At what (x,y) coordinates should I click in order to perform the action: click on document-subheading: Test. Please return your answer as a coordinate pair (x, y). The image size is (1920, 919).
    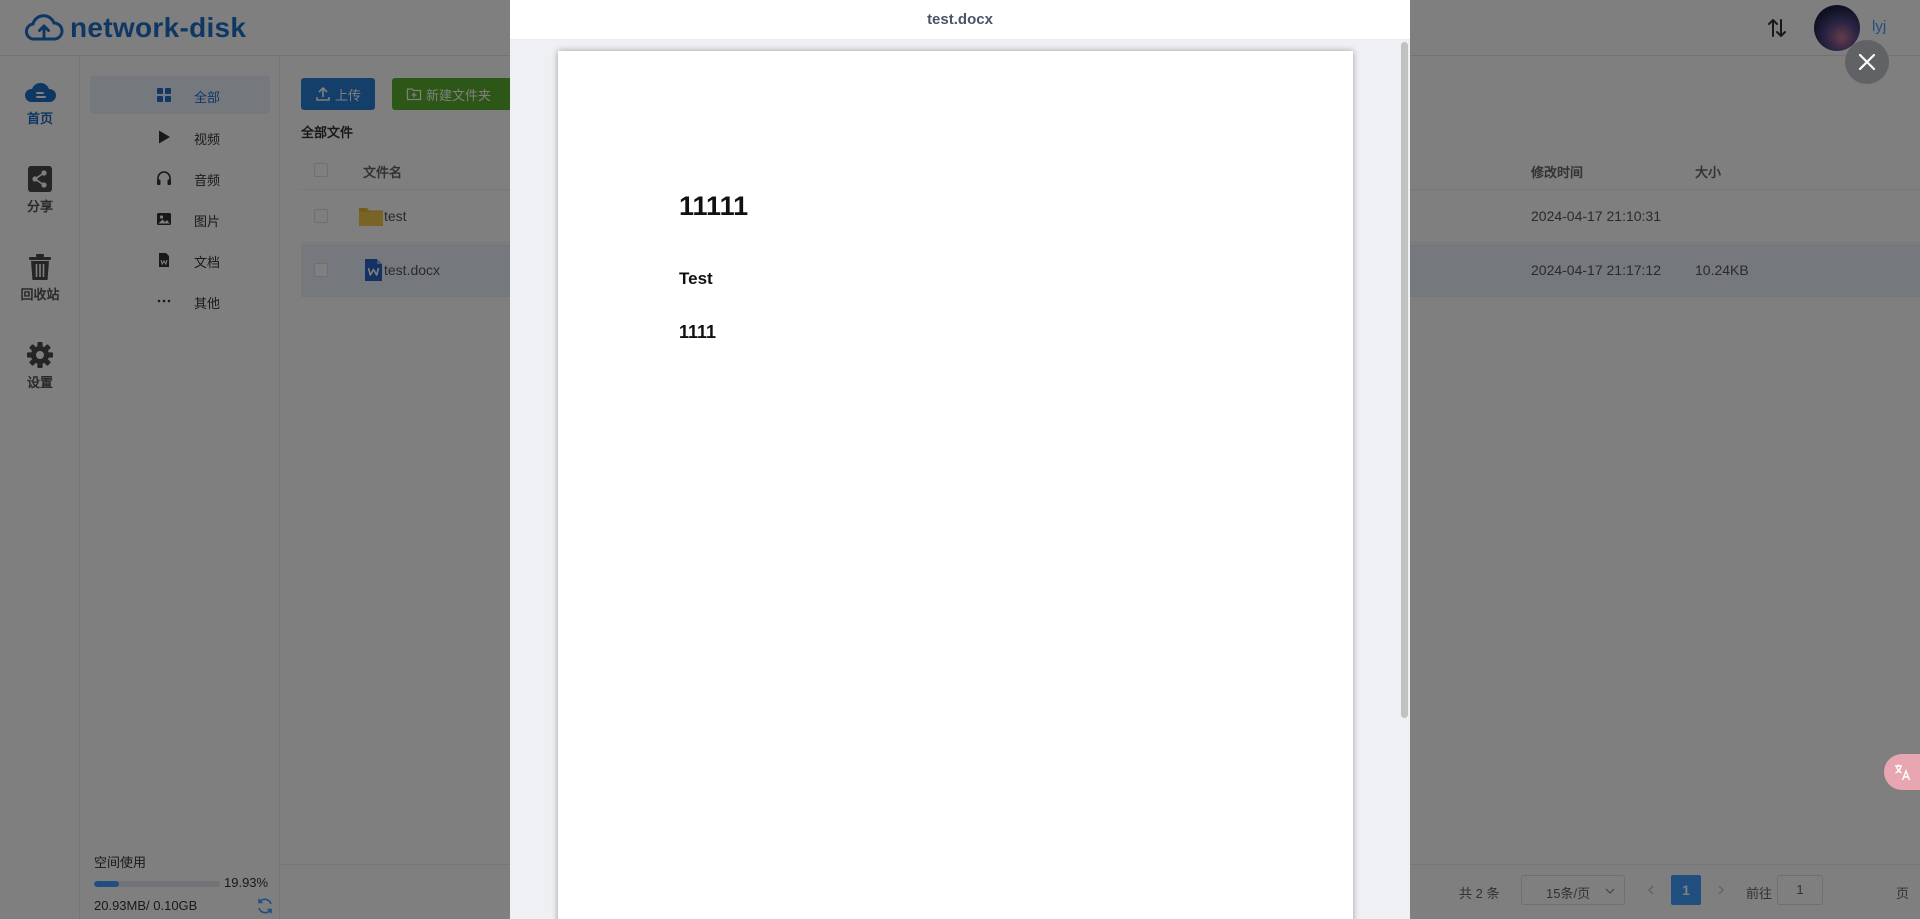
    Looking at the image, I should click on (696, 278).